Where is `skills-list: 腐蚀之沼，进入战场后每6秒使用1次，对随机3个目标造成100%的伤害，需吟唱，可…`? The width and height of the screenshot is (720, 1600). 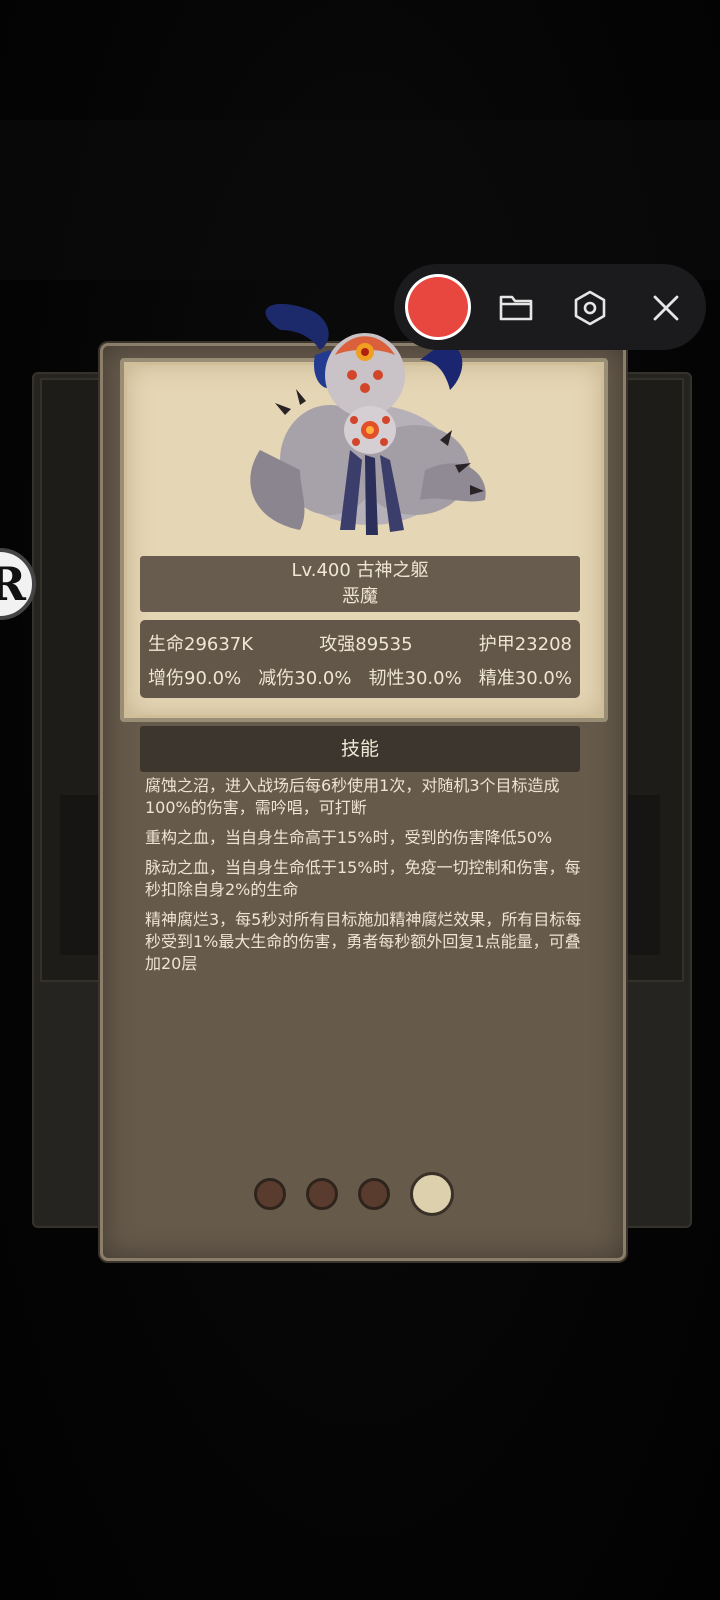 skills-list: 腐蚀之沼，进入战场后每6秒使用1次，对随机3个目标造成100%的伤害，需吟唱，可… is located at coordinates (365, 879).